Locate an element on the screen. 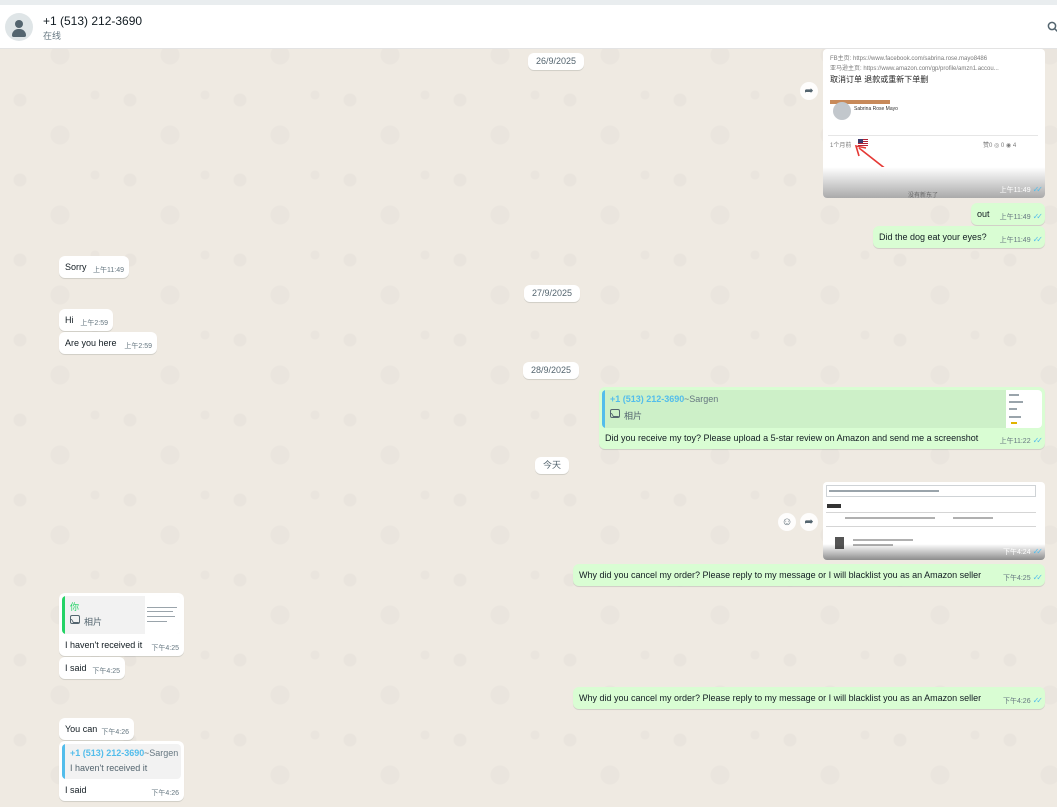 This screenshot has height=807, width=1057. date-divider: 28/9/2025 is located at coordinates (551, 370).